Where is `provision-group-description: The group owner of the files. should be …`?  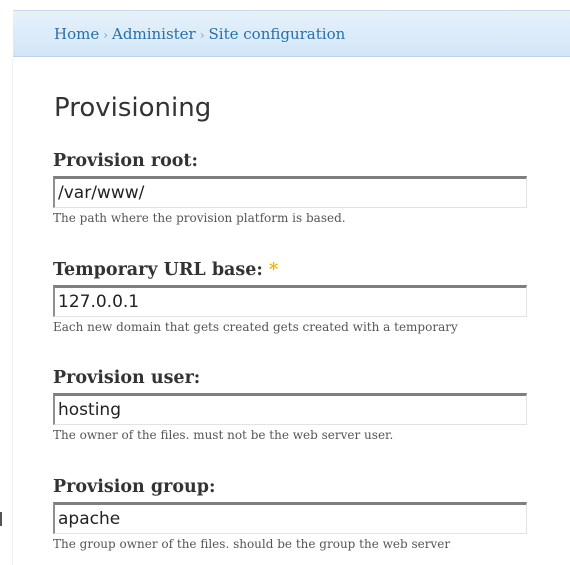
provision-group-description: The group owner of the files. should be … is located at coordinates (252, 544).